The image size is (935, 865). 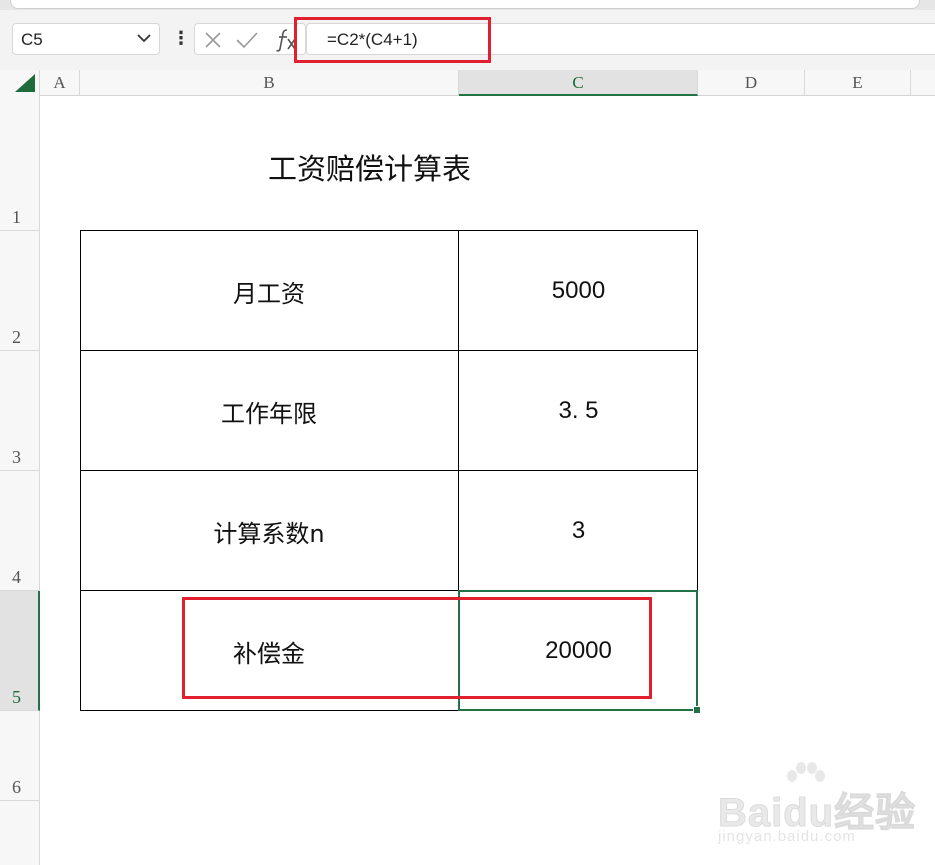 What do you see at coordinates (20, 756) in the screenshot?
I see `row-header-6: 6` at bounding box center [20, 756].